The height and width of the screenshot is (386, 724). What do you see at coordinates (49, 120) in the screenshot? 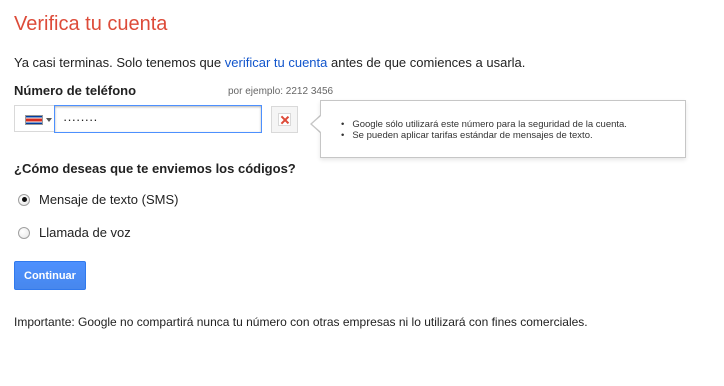
I see `caret-down-icon` at bounding box center [49, 120].